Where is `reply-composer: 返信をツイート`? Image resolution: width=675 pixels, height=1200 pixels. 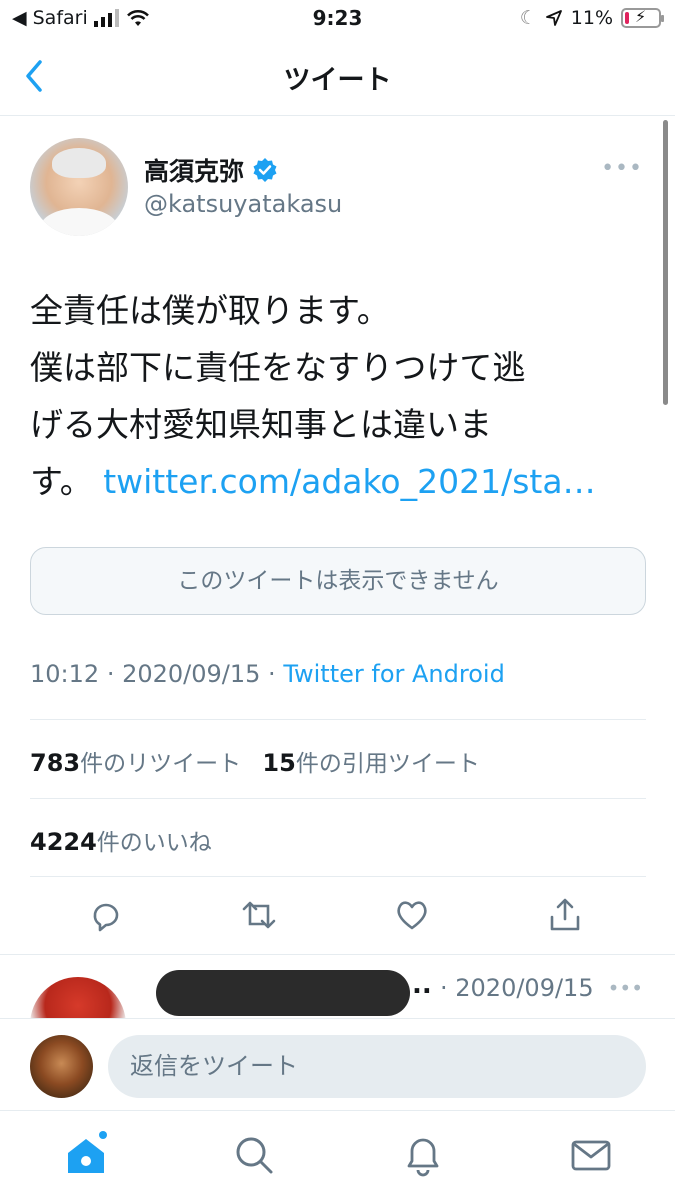 reply-composer: 返信をツイート is located at coordinates (337, 1064).